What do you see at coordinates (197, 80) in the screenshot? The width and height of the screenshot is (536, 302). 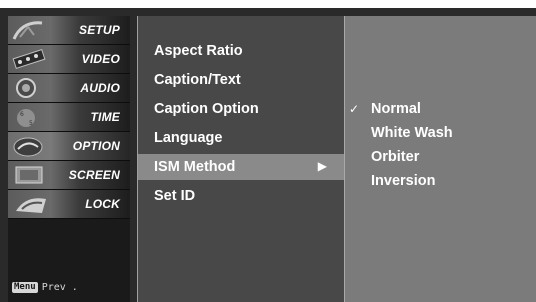 I see `option-label: Caption/Text` at bounding box center [197, 80].